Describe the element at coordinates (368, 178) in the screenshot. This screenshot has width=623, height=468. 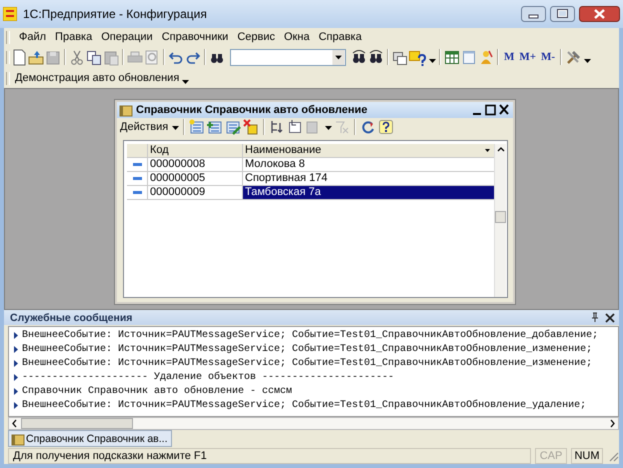
I see `table-cell: Спортивная 174` at that location.